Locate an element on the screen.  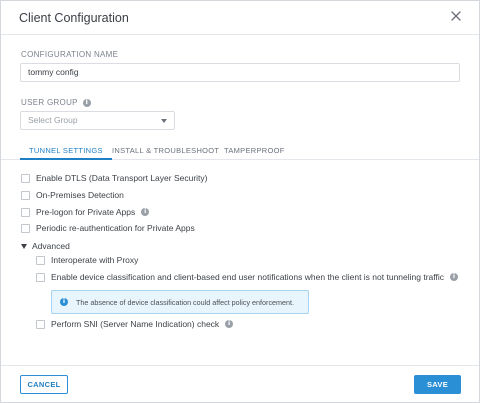
on-prem-option: On-Premises Detection is located at coordinates (72, 195).